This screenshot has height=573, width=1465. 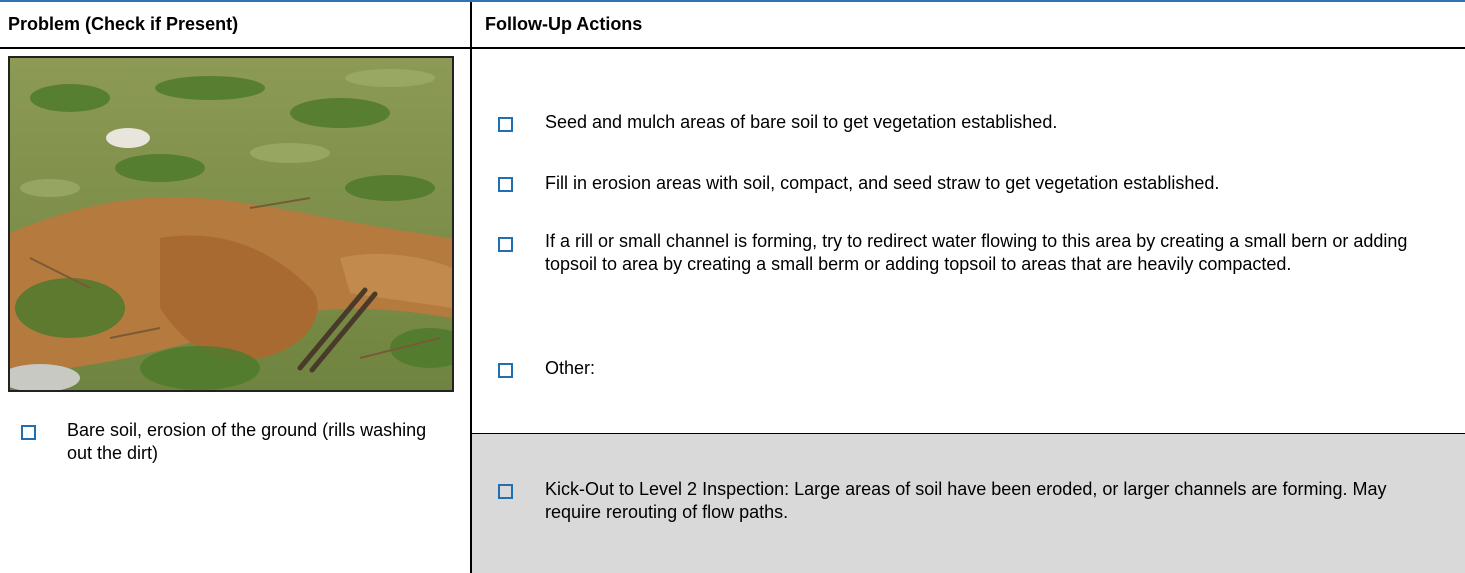 I want to click on action-fill-erosion-checkbox, so click(x=505, y=184).